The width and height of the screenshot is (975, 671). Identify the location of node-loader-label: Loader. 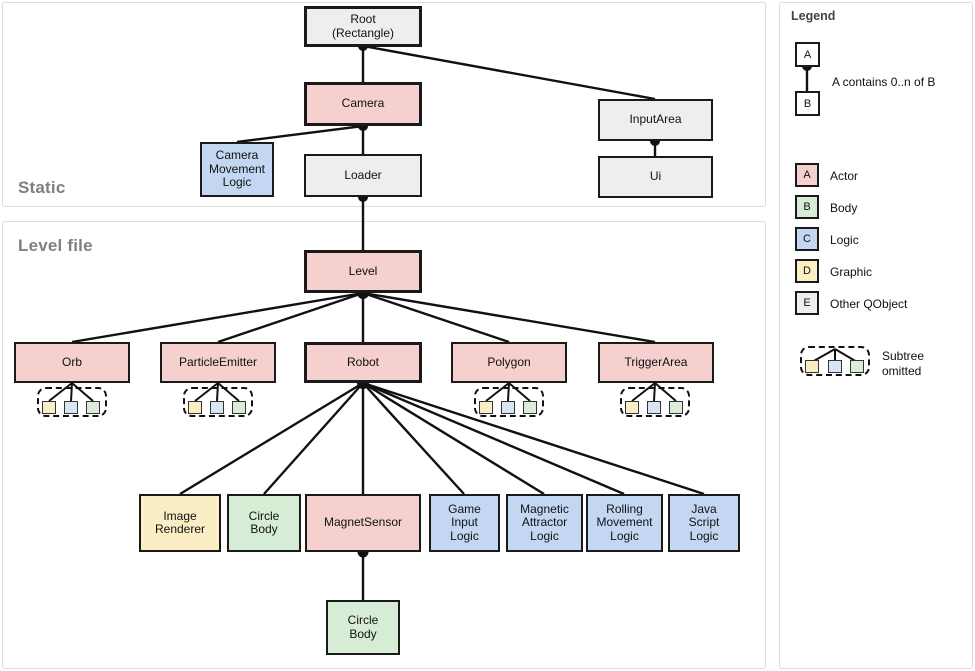
(363, 174).